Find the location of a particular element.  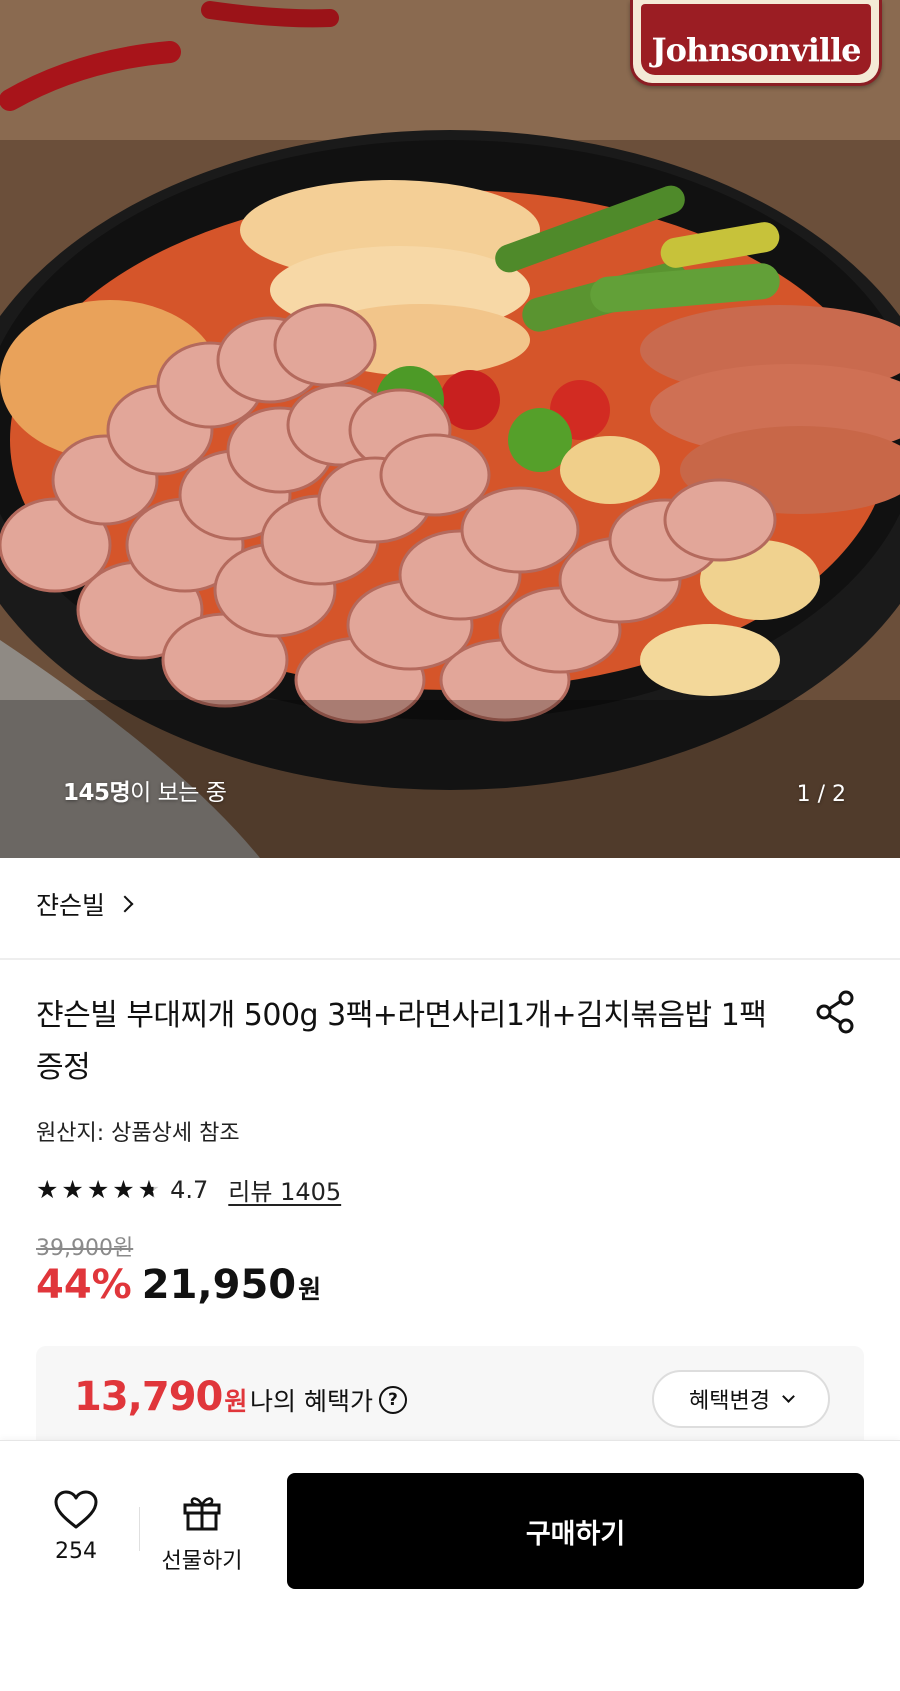

benefit-label: 나의 혜택가 is located at coordinates (311, 1401).